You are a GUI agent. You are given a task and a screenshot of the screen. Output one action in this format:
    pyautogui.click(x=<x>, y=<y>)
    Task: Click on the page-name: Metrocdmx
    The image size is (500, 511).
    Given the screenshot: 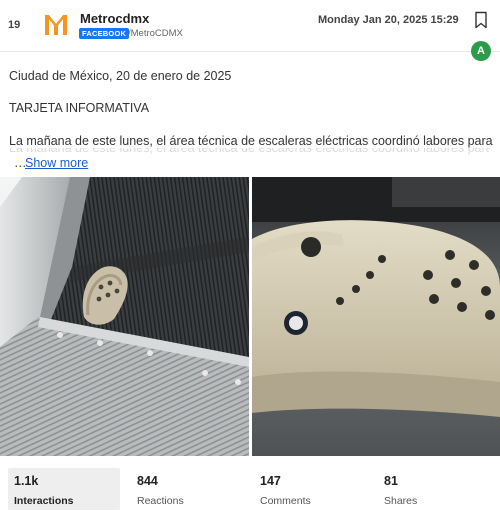 What is the action you would take?
    pyautogui.click(x=114, y=18)
    